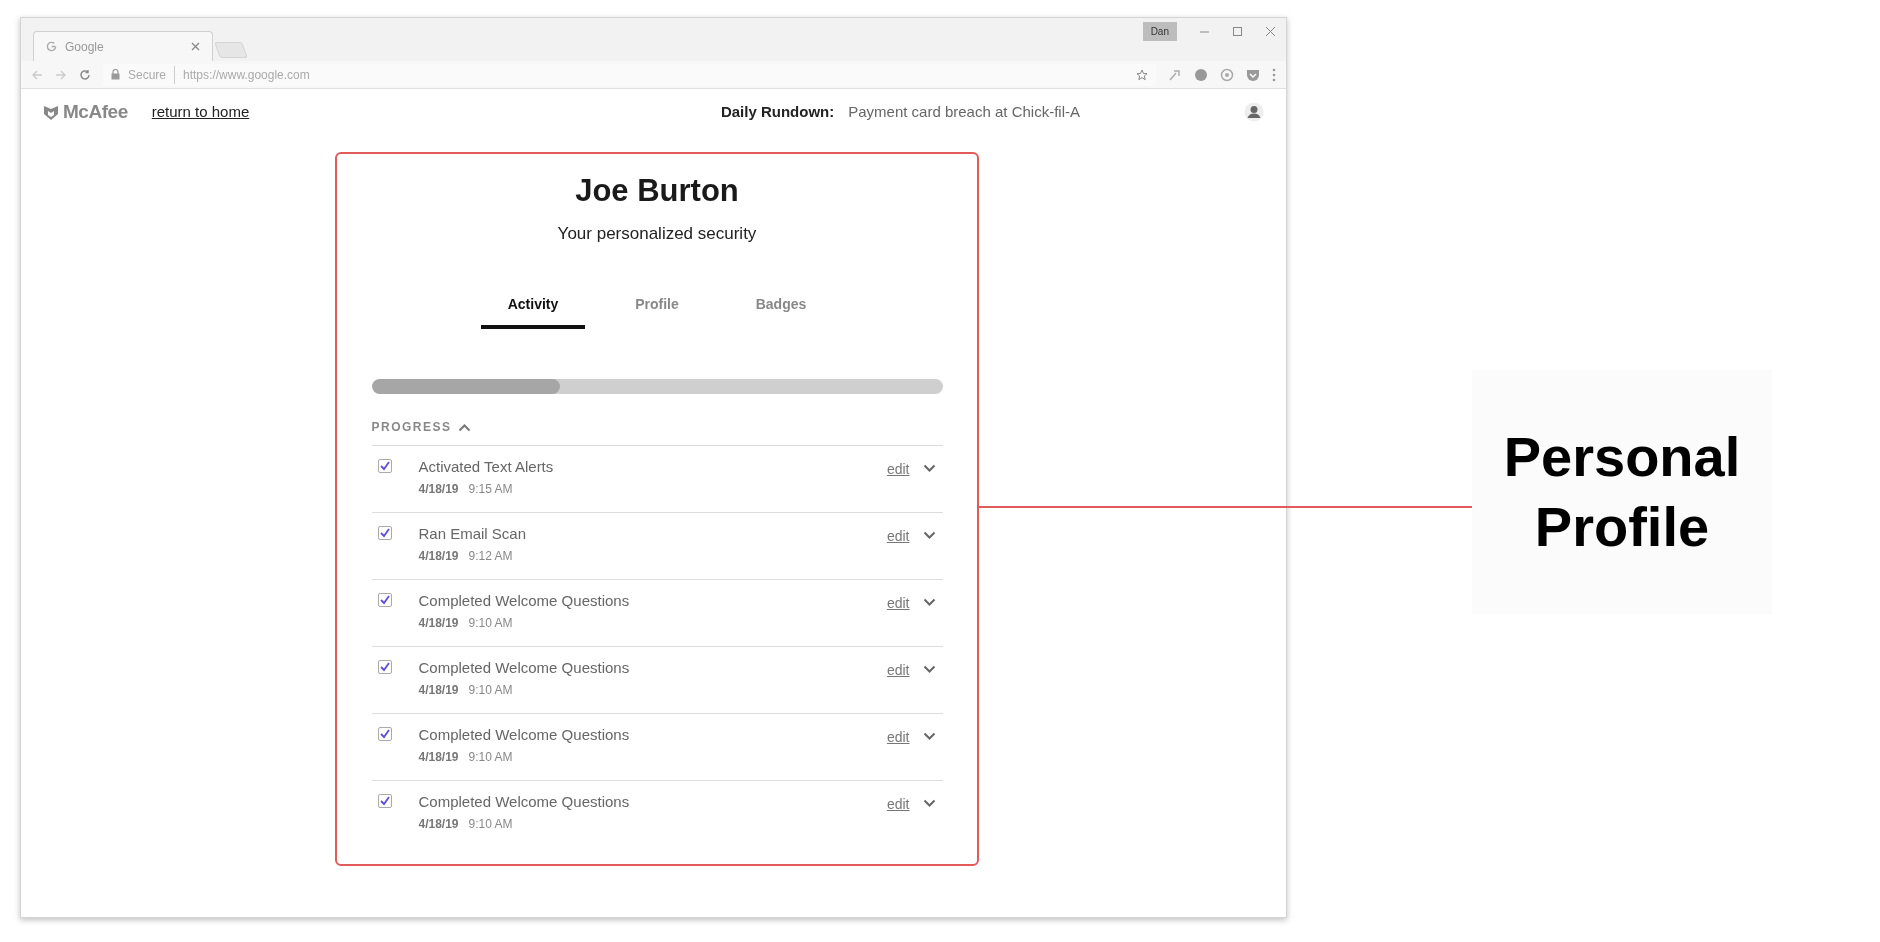 Image resolution: width=1880 pixels, height=942 pixels. I want to click on pocket-icon, so click(1253, 74).